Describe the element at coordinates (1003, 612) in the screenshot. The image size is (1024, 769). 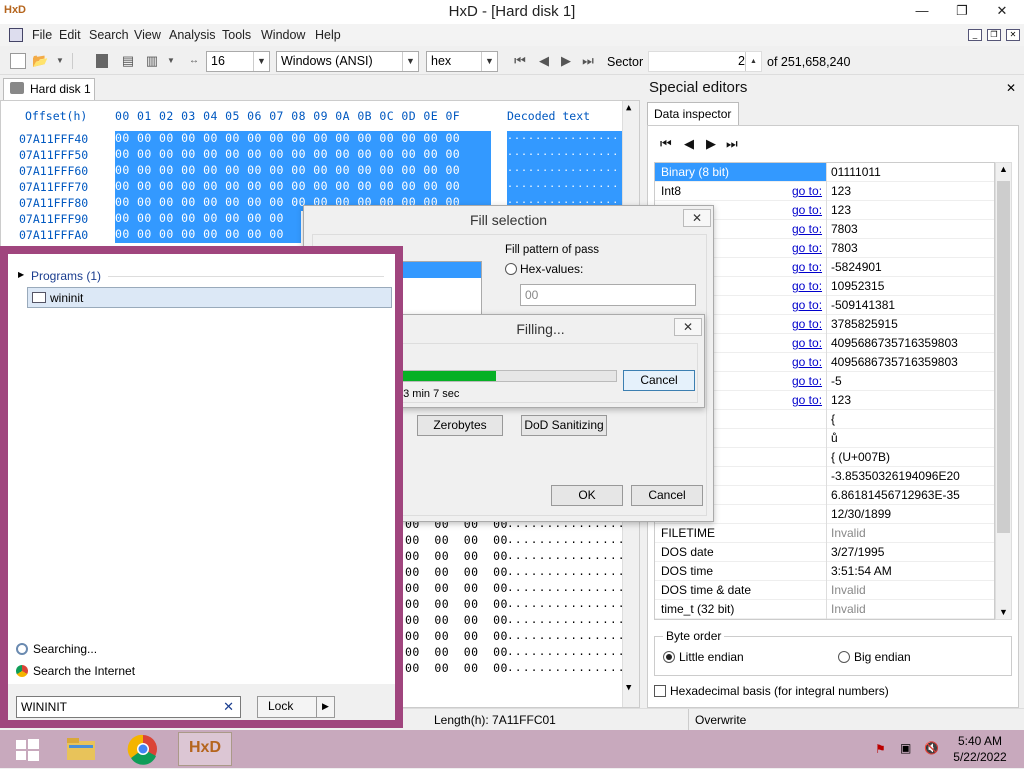
I see `scroll-down-icon: ▼` at that location.